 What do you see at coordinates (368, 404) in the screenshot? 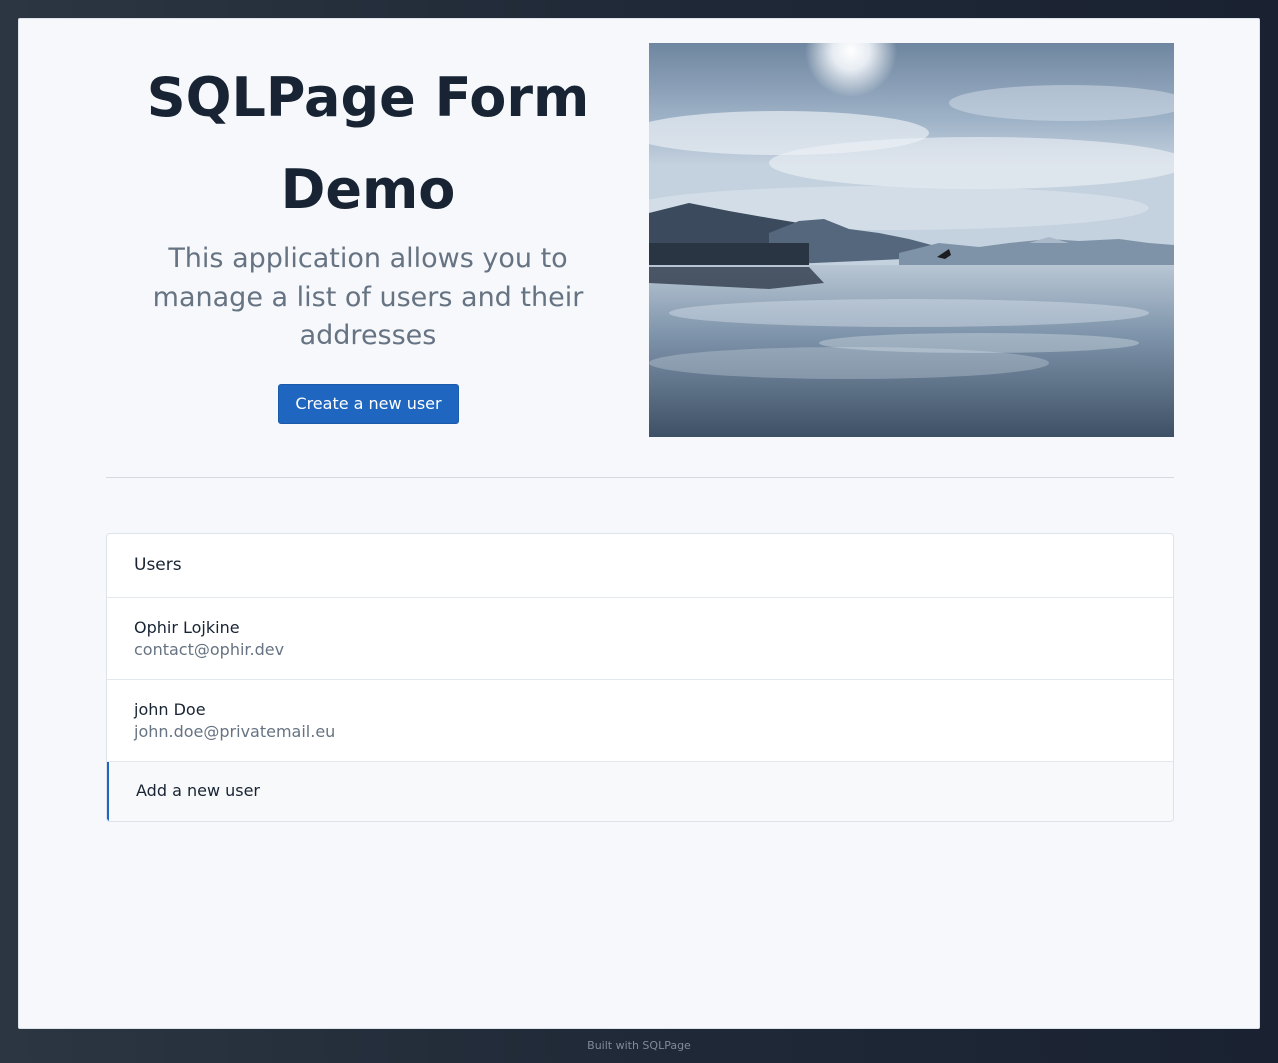
I see `create-user-button: Create a new user` at bounding box center [368, 404].